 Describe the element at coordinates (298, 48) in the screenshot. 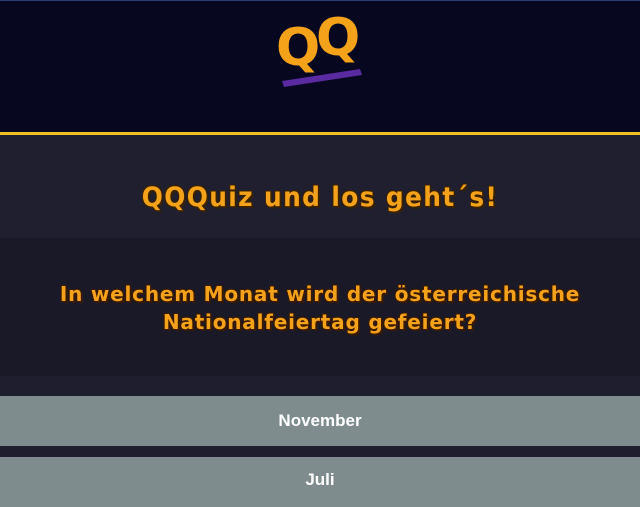

I see `logo-letter-1: Q` at that location.